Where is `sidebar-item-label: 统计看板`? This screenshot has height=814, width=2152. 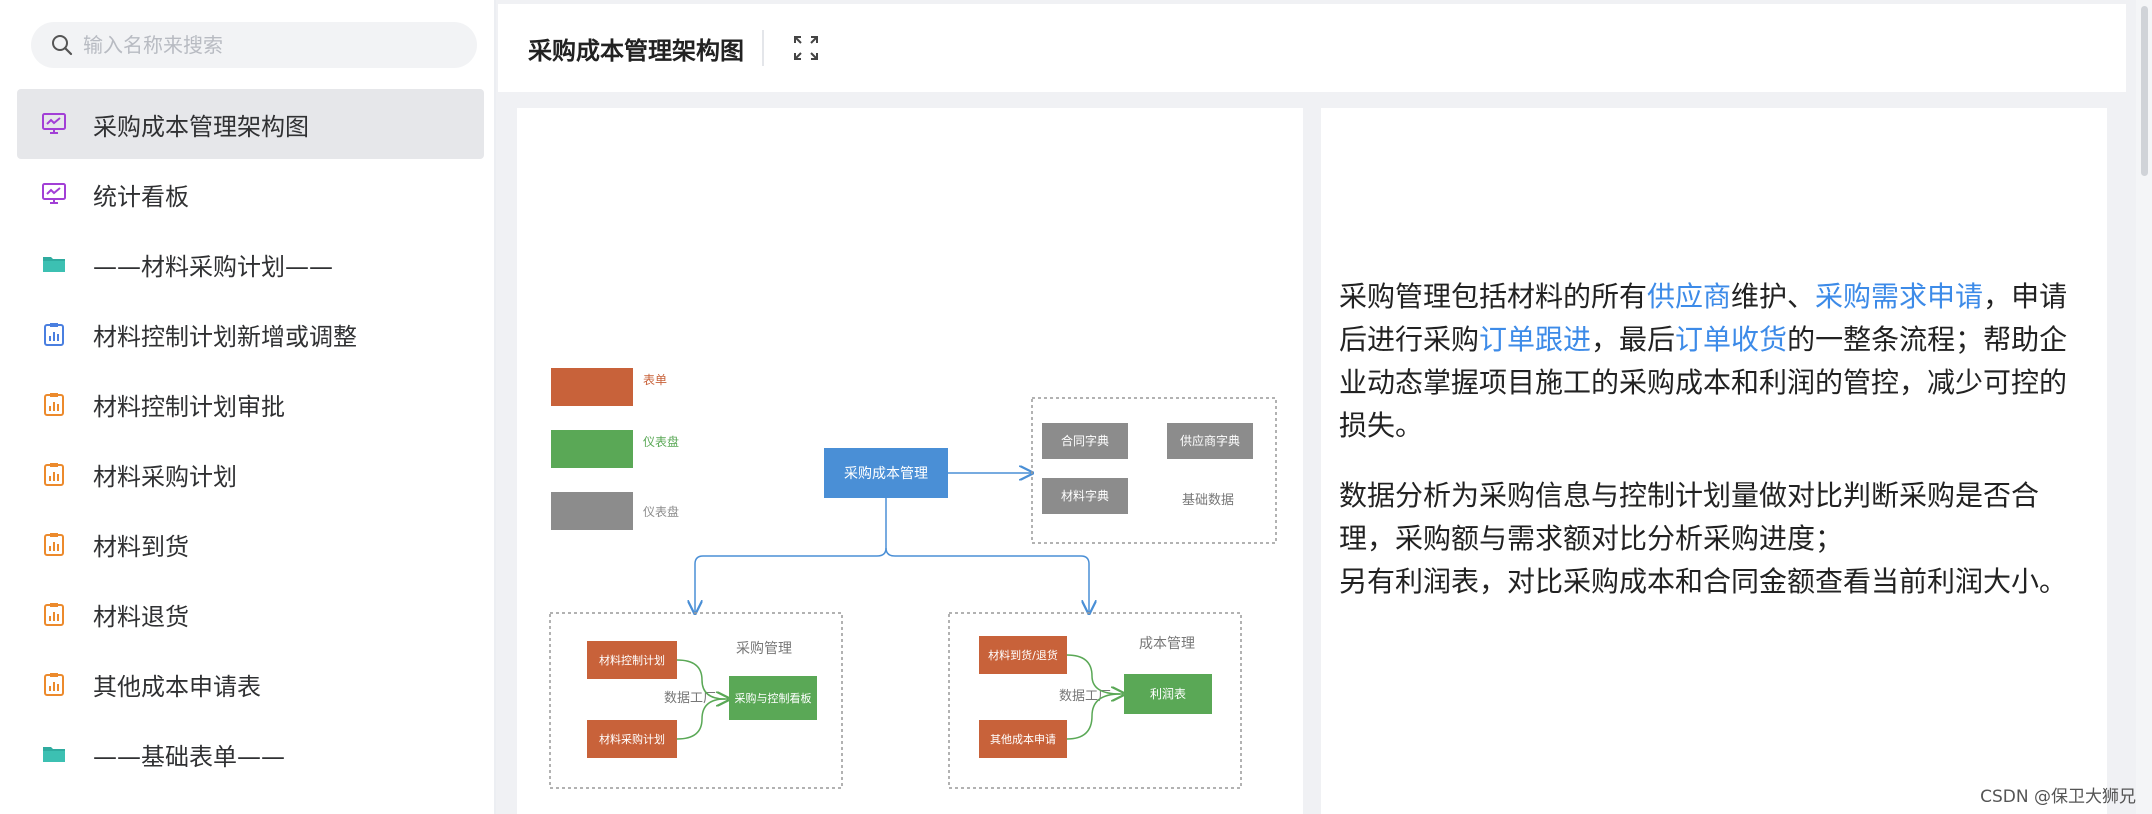
sidebar-item-label: 统计看板 is located at coordinates (141, 196).